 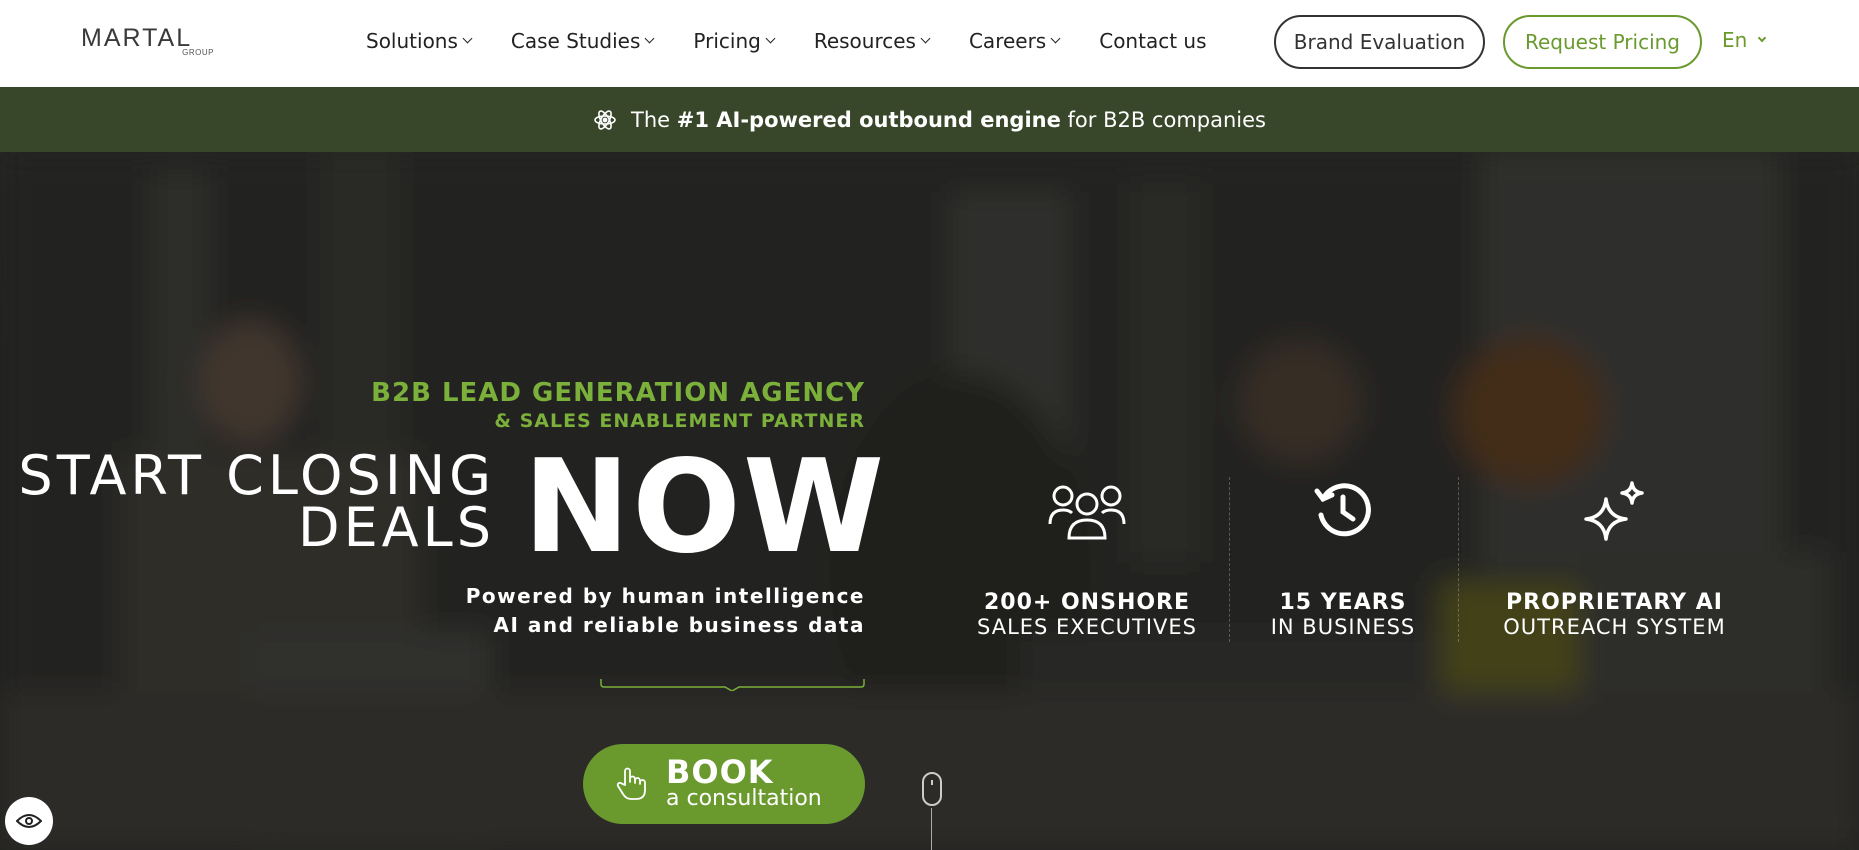 I want to click on announcement-suffix: for B2B companies, so click(x=1166, y=119).